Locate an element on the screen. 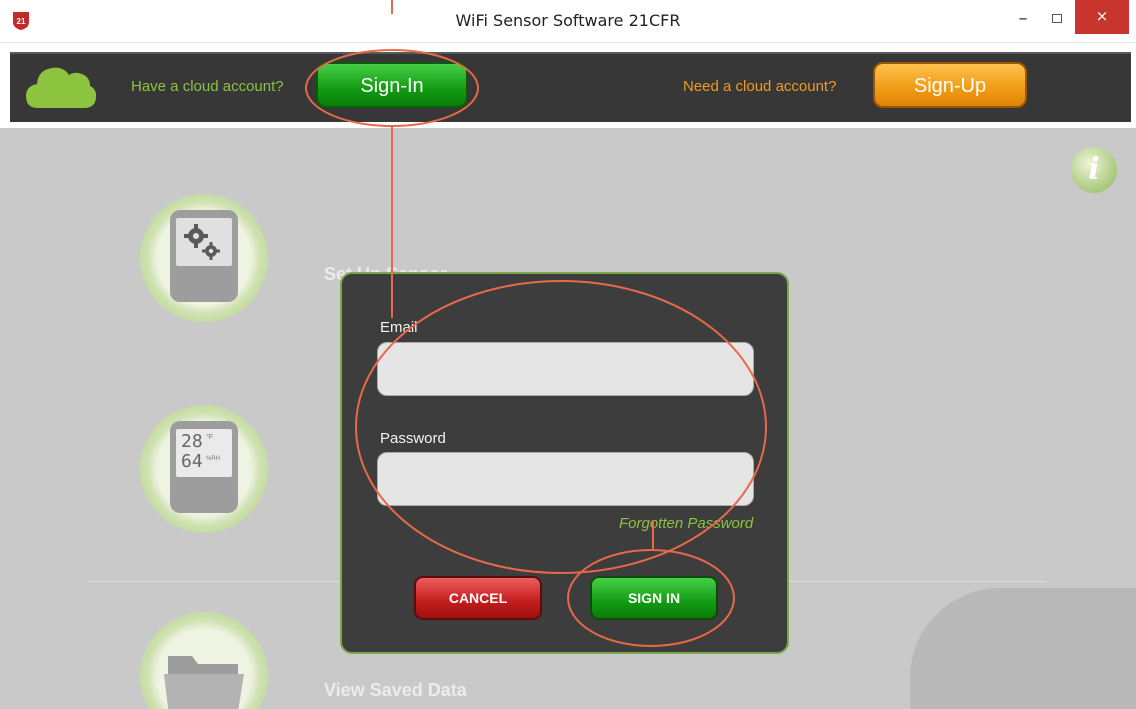  cloud-sign-in-button: Sign-In is located at coordinates (392, 85).